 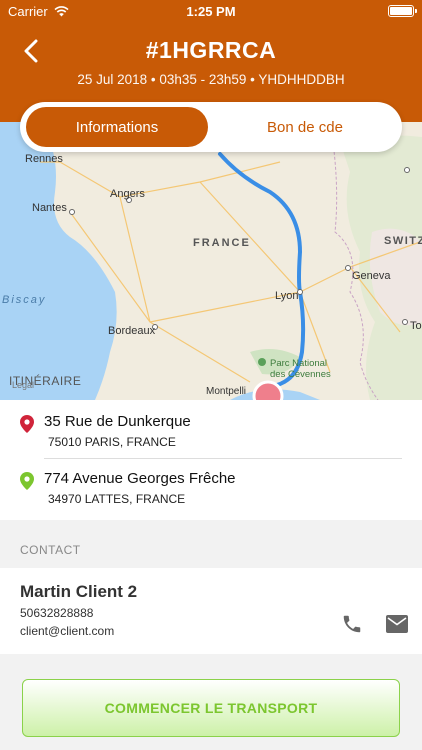 I want to click on map-label-nantes: Nantes, so click(x=49, y=208).